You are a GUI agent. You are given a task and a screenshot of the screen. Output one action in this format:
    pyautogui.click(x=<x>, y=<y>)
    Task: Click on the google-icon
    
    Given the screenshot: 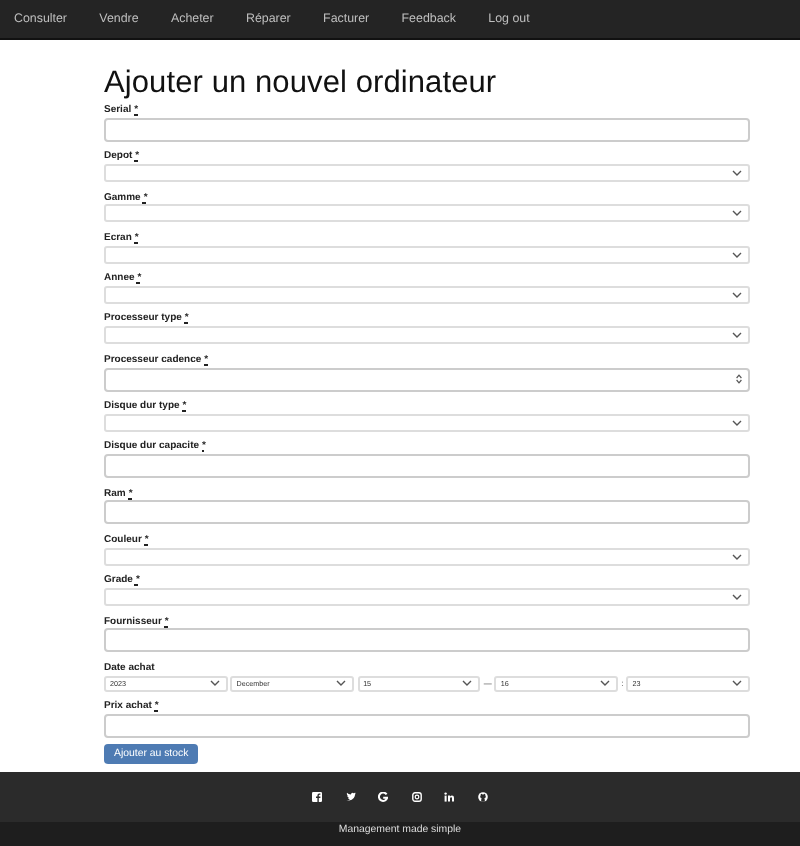 What is the action you would take?
    pyautogui.click(x=383, y=797)
    